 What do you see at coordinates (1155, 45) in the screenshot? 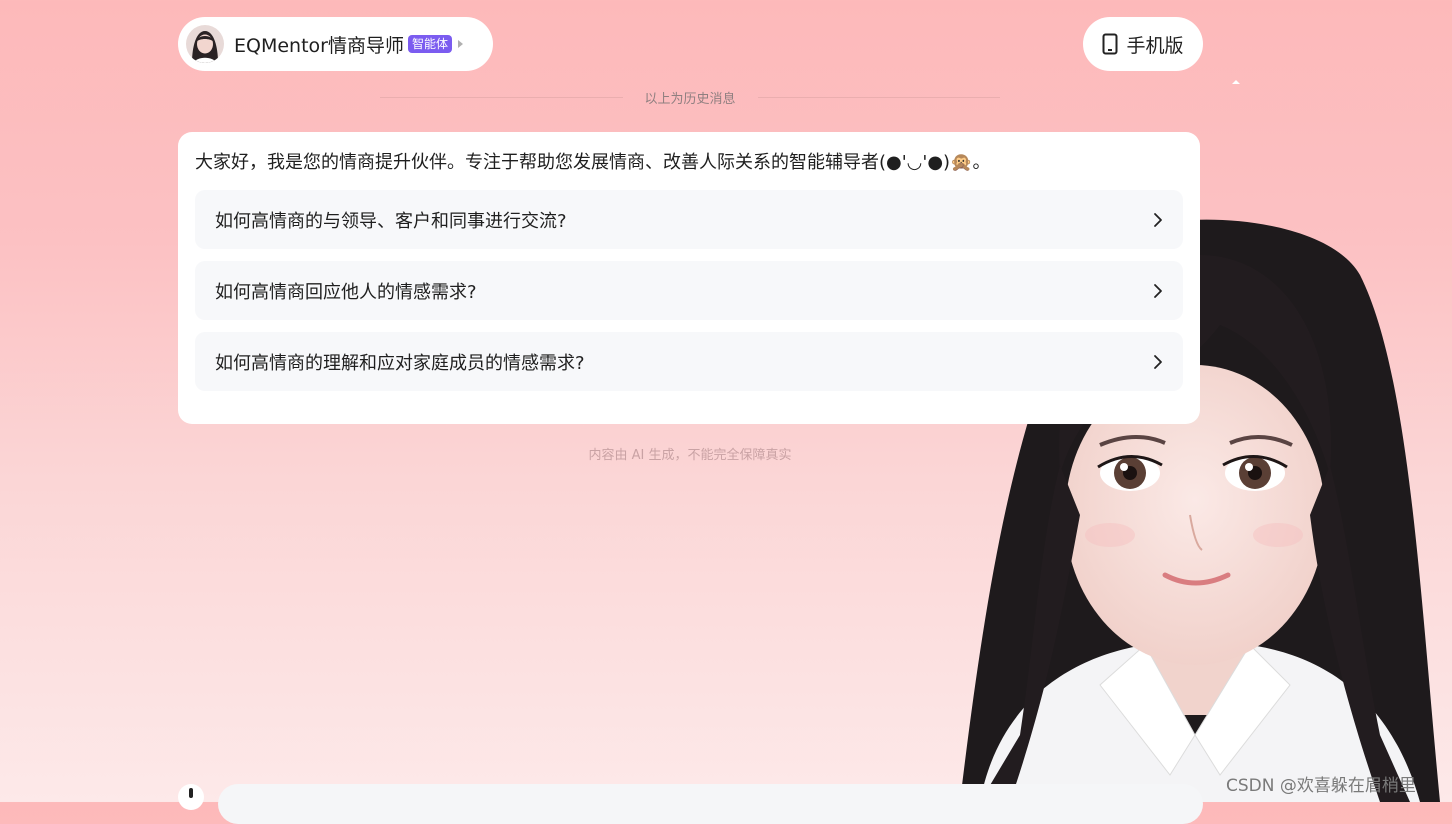
I see `mobile-version-label: 手机版` at bounding box center [1155, 45].